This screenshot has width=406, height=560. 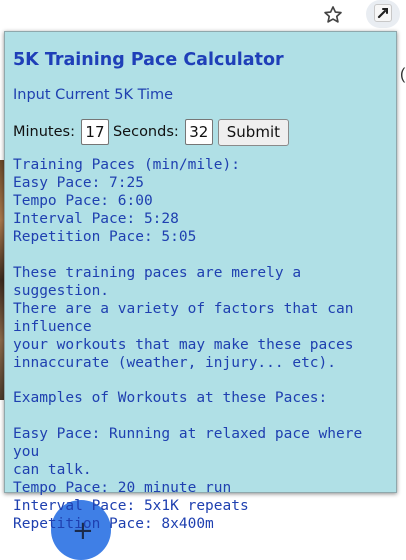 What do you see at coordinates (175, 363) in the screenshot?
I see `disclaimer-line: innaccurate (weather, injury... etc).` at bounding box center [175, 363].